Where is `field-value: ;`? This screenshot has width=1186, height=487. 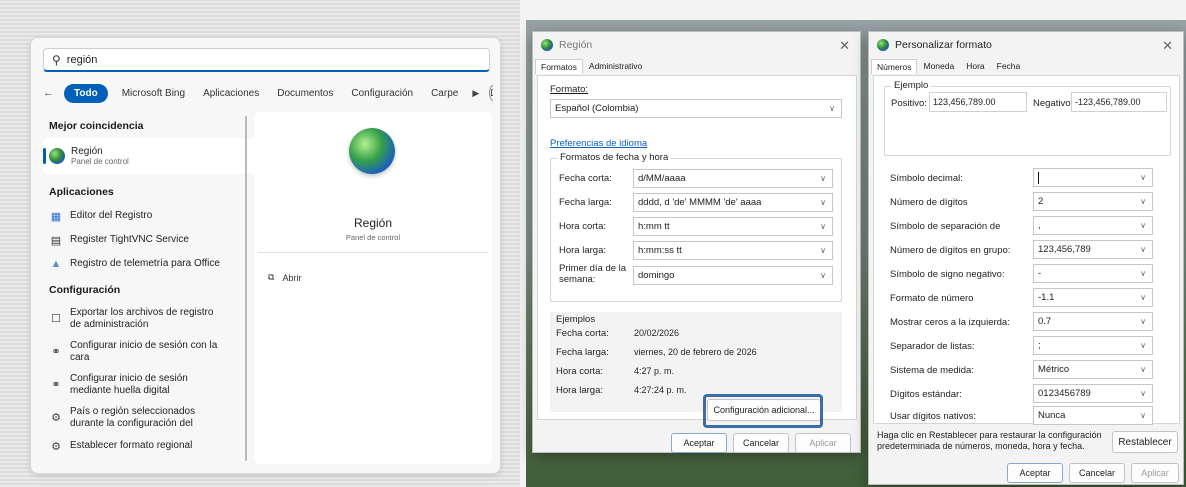
field-value: ; is located at coordinates (1039, 345).